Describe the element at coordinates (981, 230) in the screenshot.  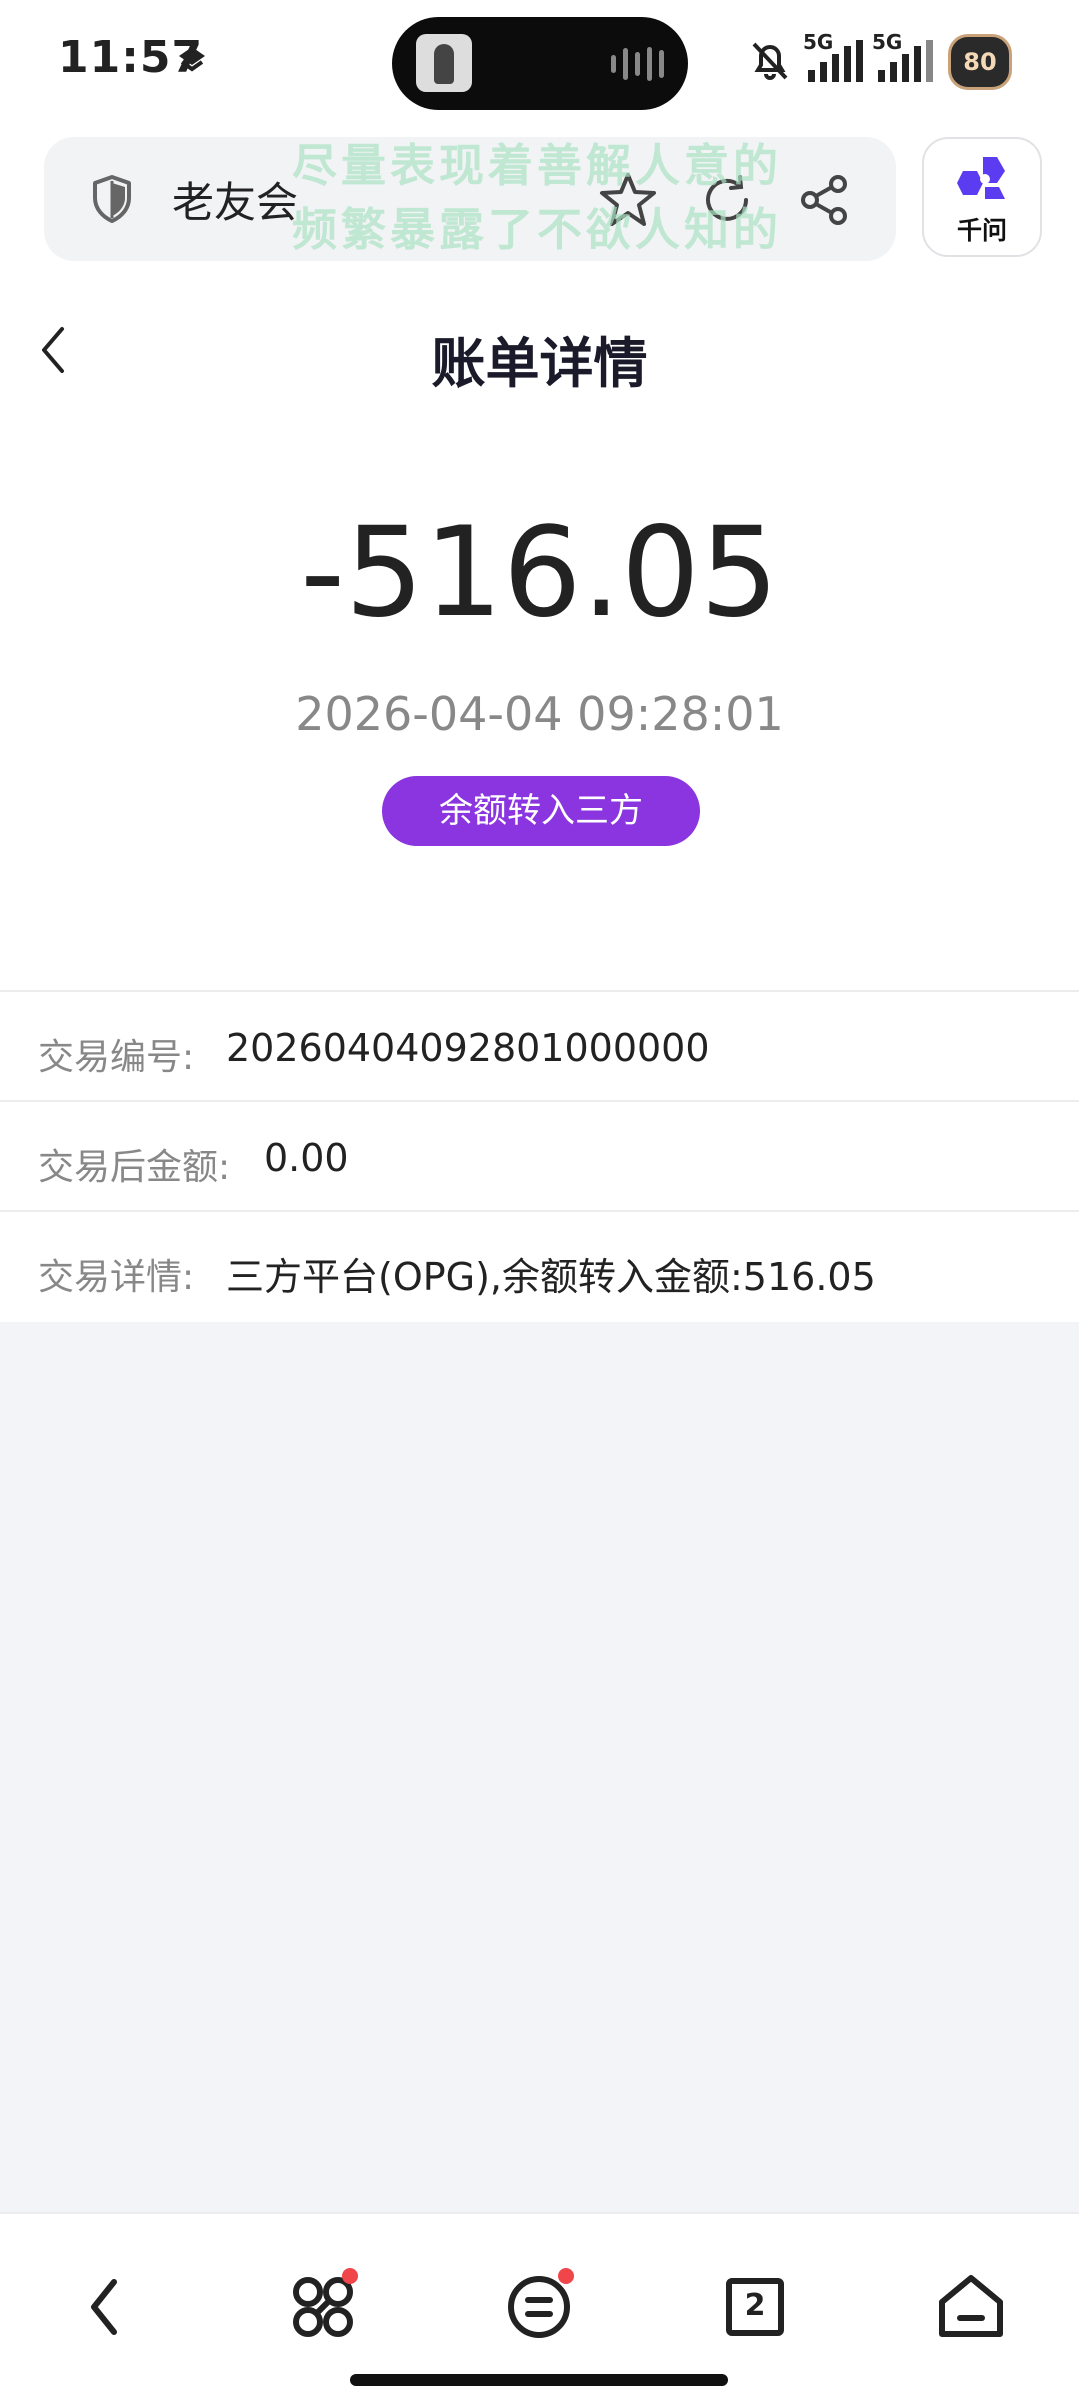
I see `ai-assistant-label: 千问` at that location.